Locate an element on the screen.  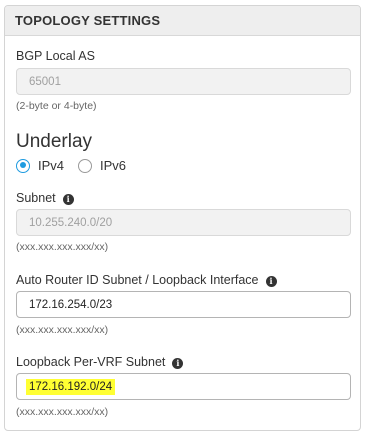
radio-ipv4: IPv4 is located at coordinates (40, 165).